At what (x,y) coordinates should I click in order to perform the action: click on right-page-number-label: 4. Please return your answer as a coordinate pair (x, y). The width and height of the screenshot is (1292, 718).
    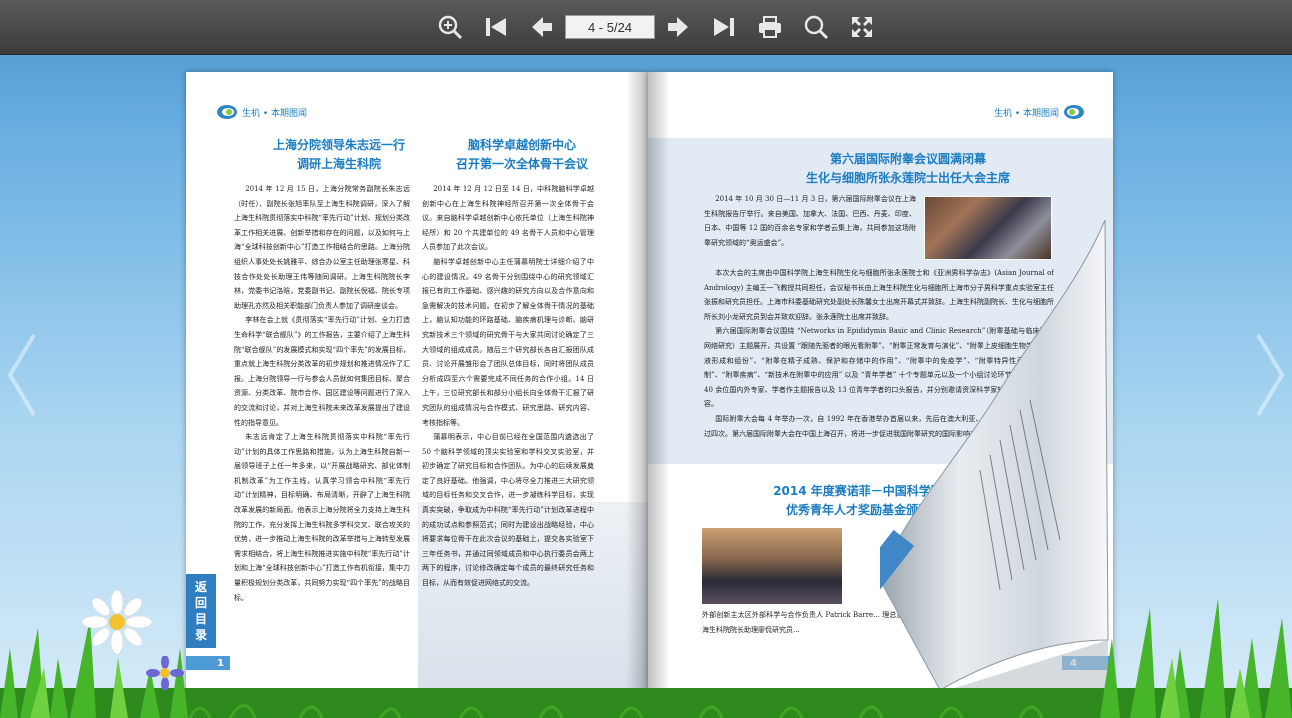
    Looking at the image, I should click on (1073, 663).